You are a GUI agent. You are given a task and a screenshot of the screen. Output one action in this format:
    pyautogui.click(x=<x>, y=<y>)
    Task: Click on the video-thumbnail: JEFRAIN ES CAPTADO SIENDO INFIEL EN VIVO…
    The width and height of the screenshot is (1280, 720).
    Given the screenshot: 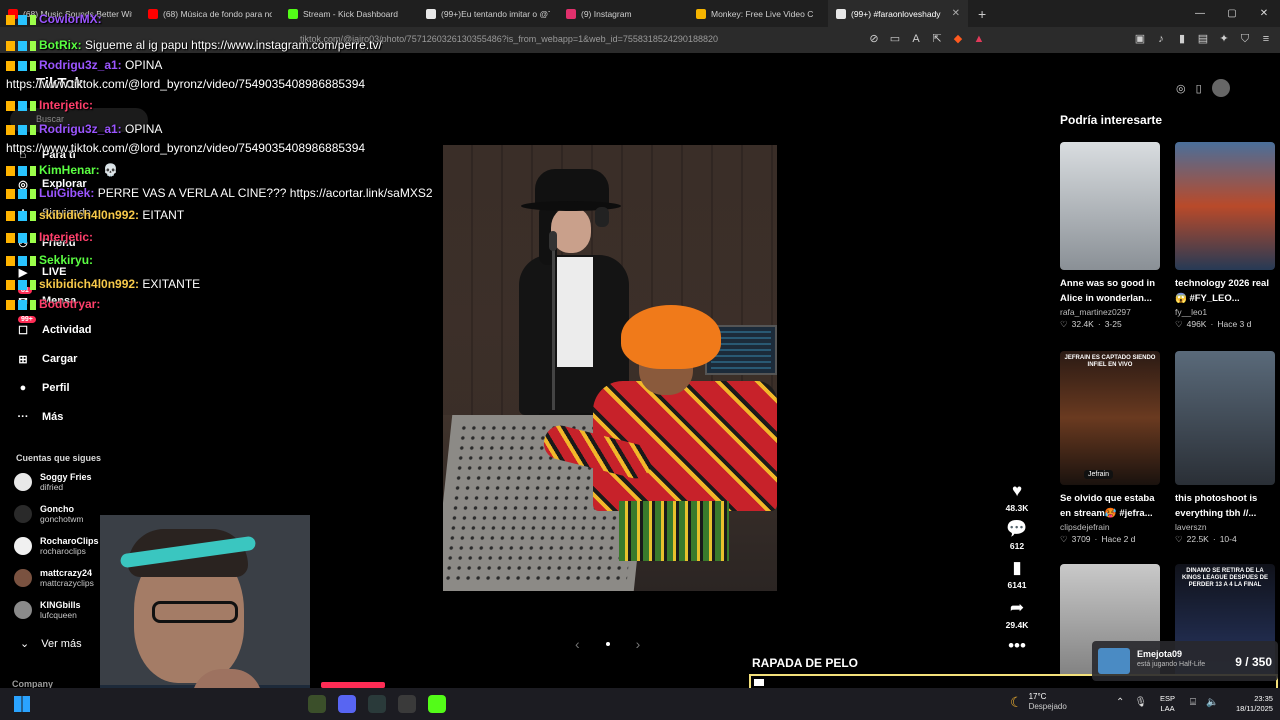 What is the action you would take?
    pyautogui.click(x=1110, y=418)
    